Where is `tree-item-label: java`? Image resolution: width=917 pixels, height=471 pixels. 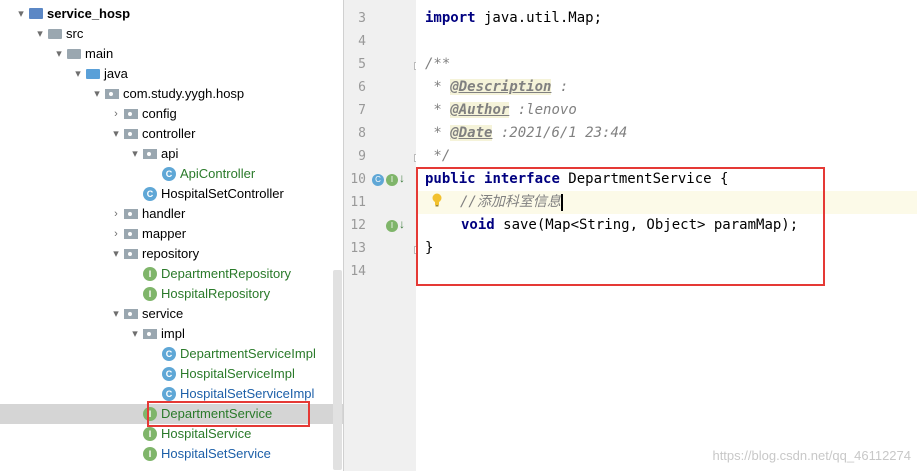 tree-item-label: java is located at coordinates (116, 73).